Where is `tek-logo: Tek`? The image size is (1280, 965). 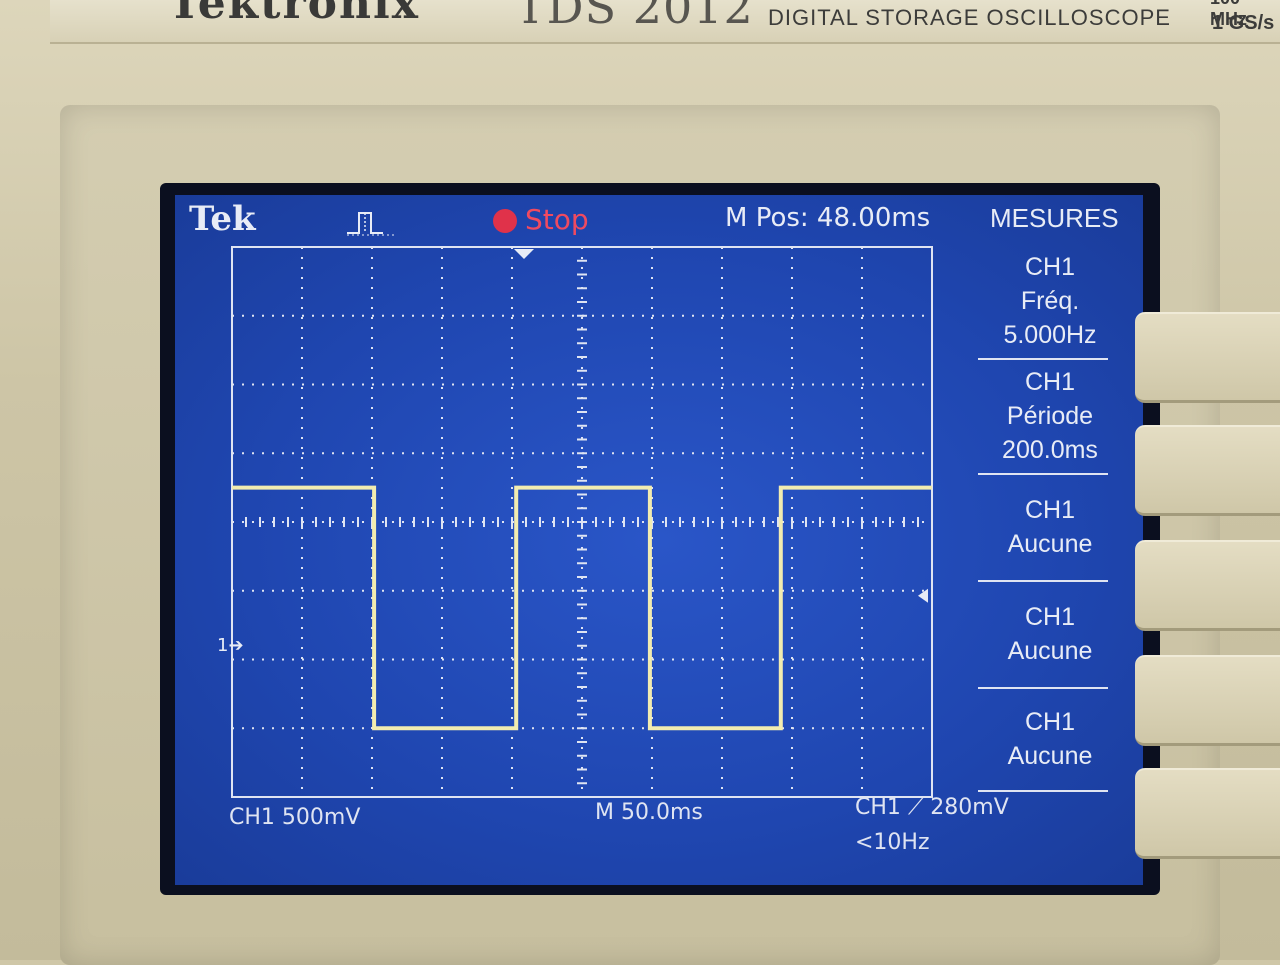 tek-logo: Tek is located at coordinates (222, 219).